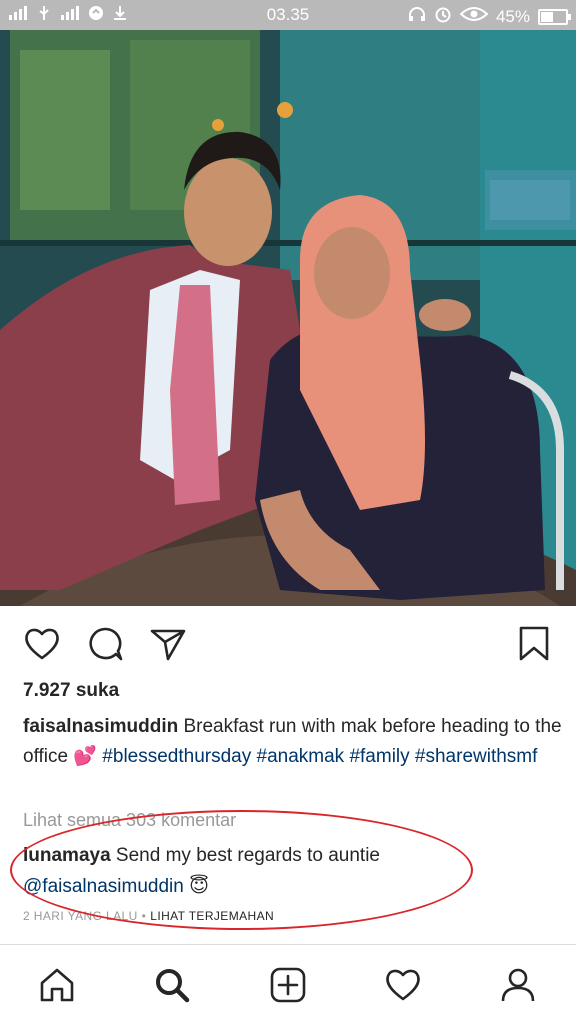 The height and width of the screenshot is (1024, 576). What do you see at coordinates (212, 916) in the screenshot?
I see `translate-link: LIHAT TERJEMAHAN` at bounding box center [212, 916].